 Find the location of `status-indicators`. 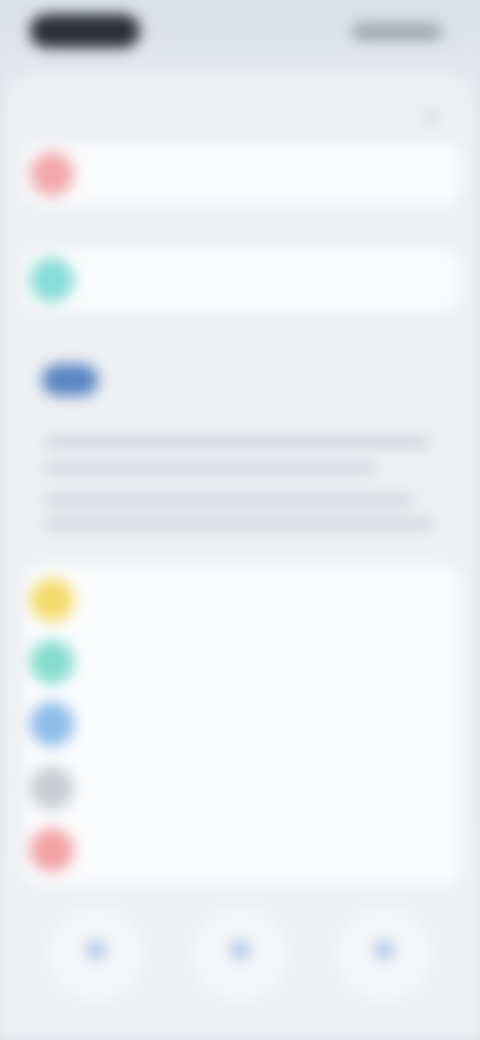

status-indicators is located at coordinates (397, 32).